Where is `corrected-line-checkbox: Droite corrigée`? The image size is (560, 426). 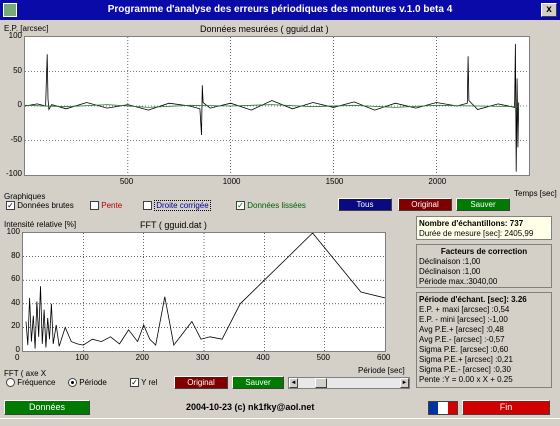 corrected-line-checkbox: Droite corrigée is located at coordinates (177, 205).